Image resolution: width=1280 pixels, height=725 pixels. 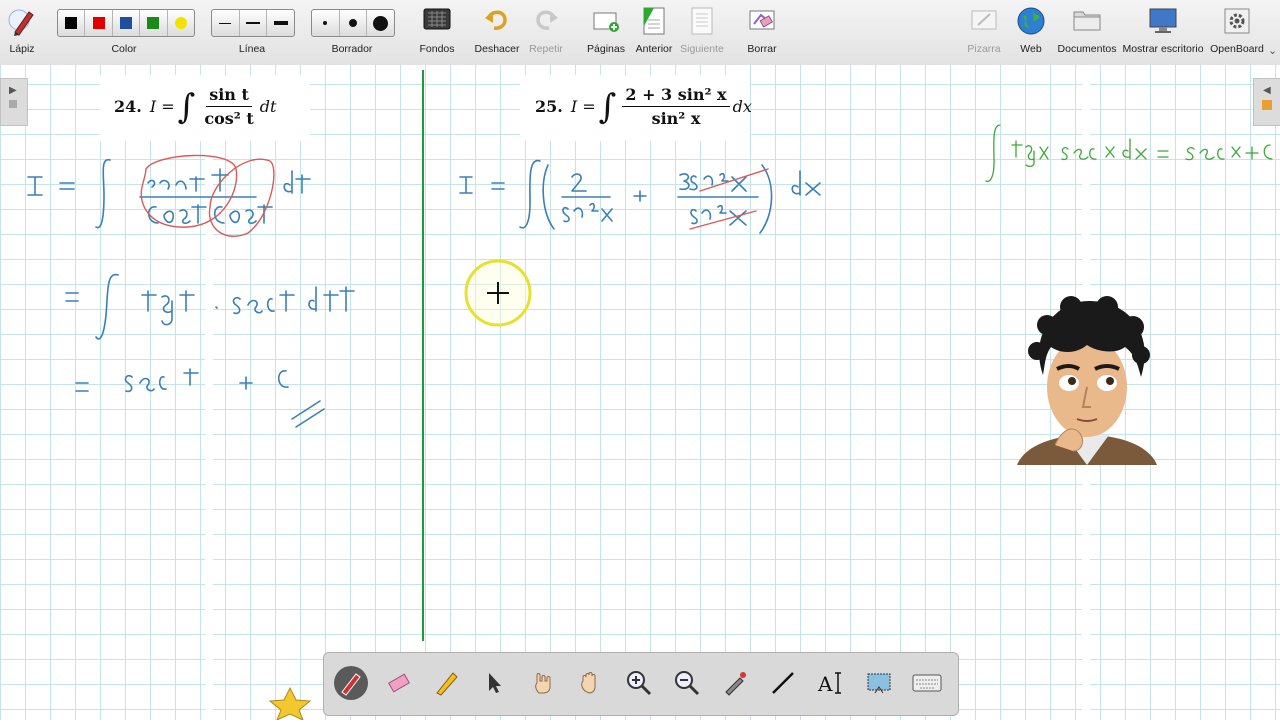 What do you see at coordinates (351, 683) in the screenshot?
I see `pen-tool-button` at bounding box center [351, 683].